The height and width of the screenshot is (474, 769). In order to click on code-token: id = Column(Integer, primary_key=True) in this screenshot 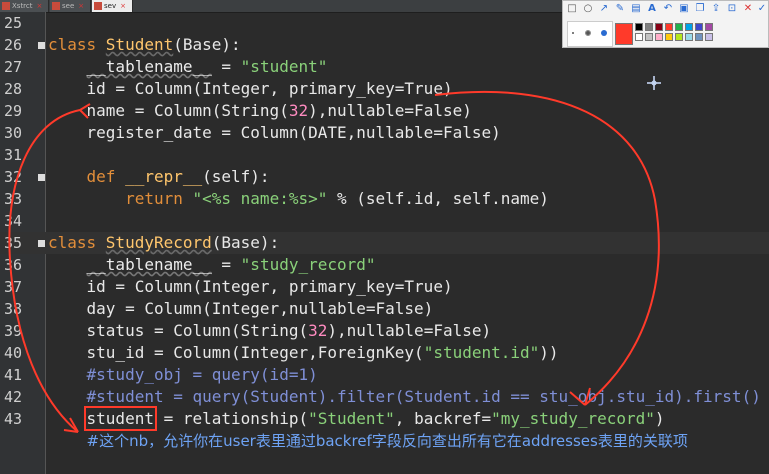, I will do `click(250, 286)`.